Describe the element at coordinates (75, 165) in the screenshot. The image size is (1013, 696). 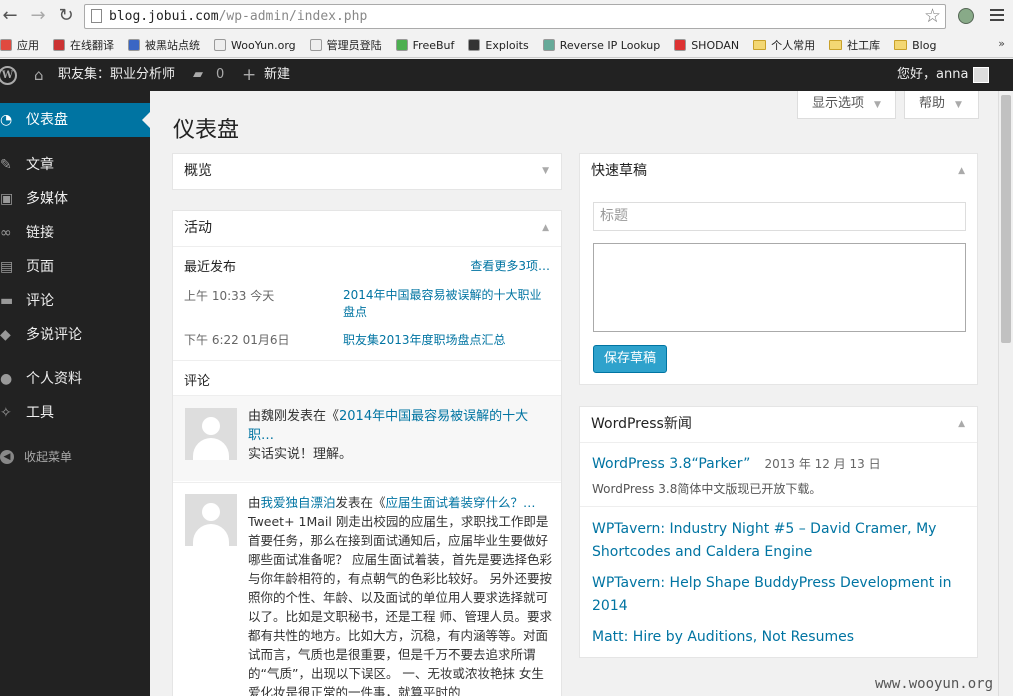
I see `sidebar-item-pin: ✎ 文章` at that location.